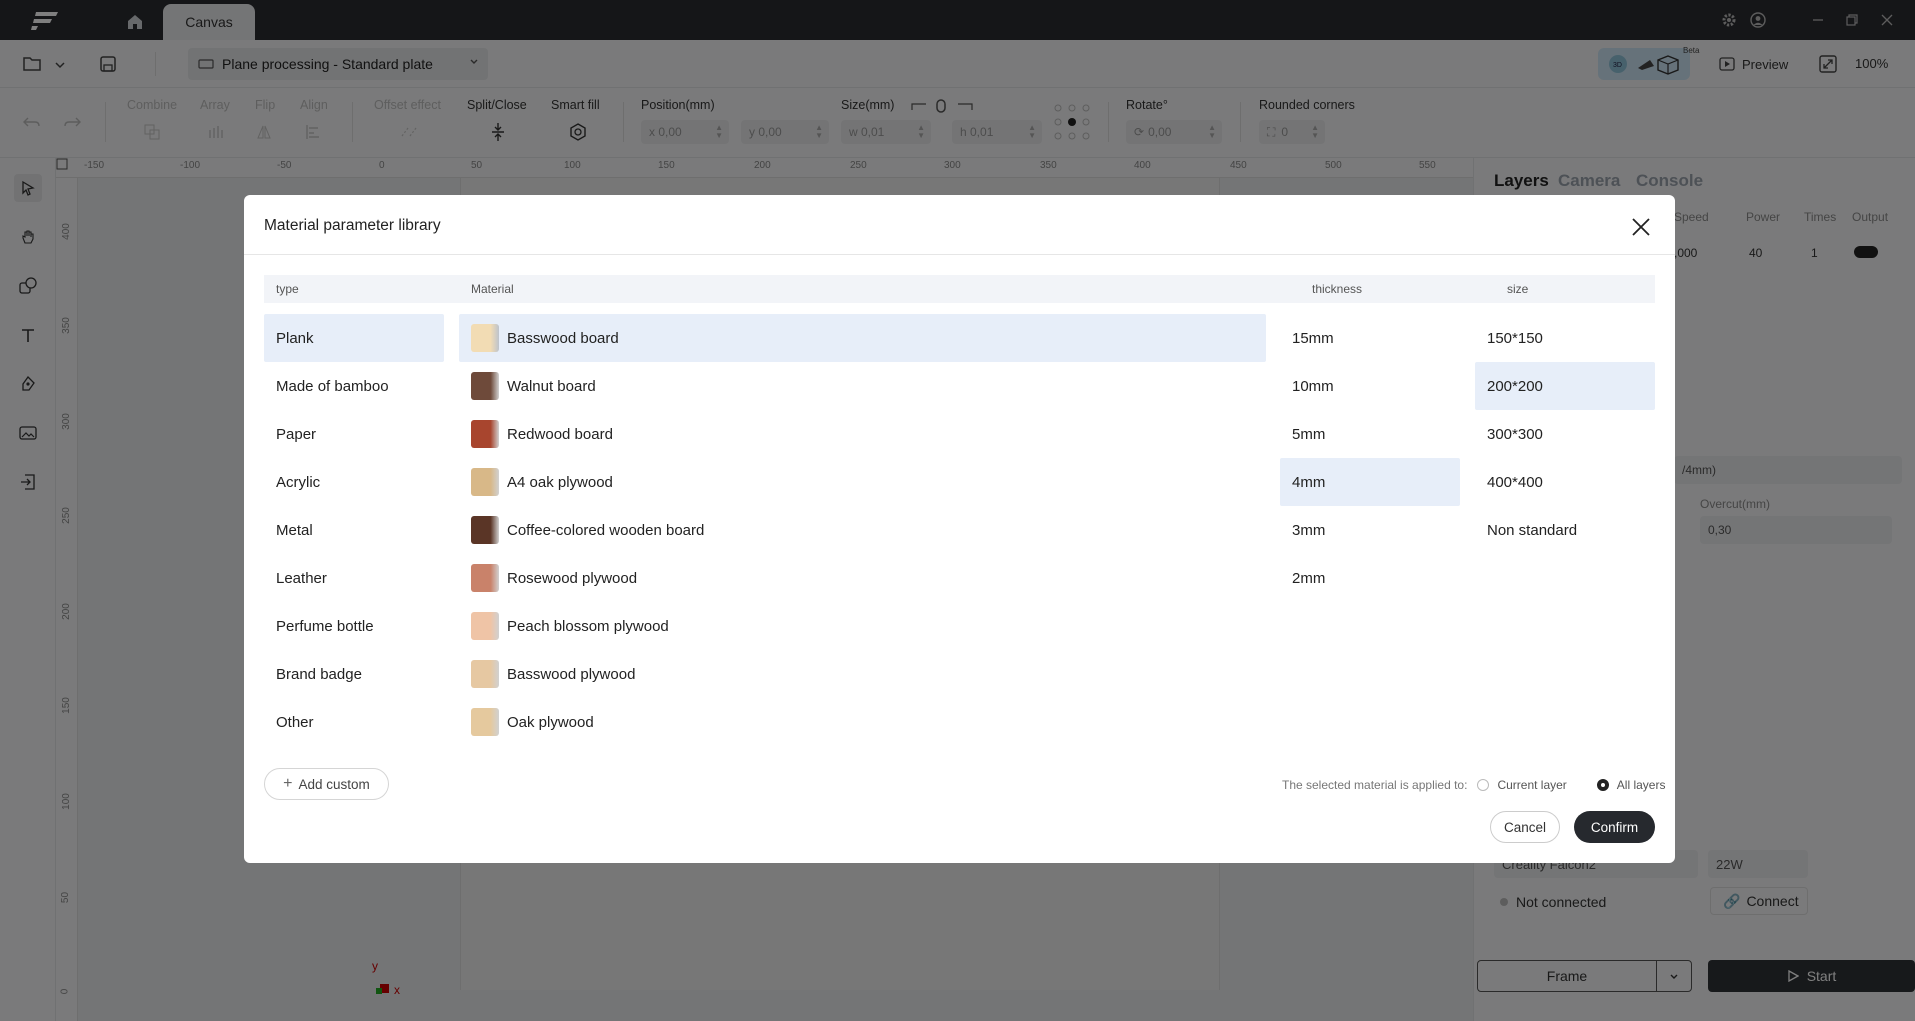  Describe the element at coordinates (588, 626) in the screenshot. I see `material-name: Peach blossom plywood` at that location.